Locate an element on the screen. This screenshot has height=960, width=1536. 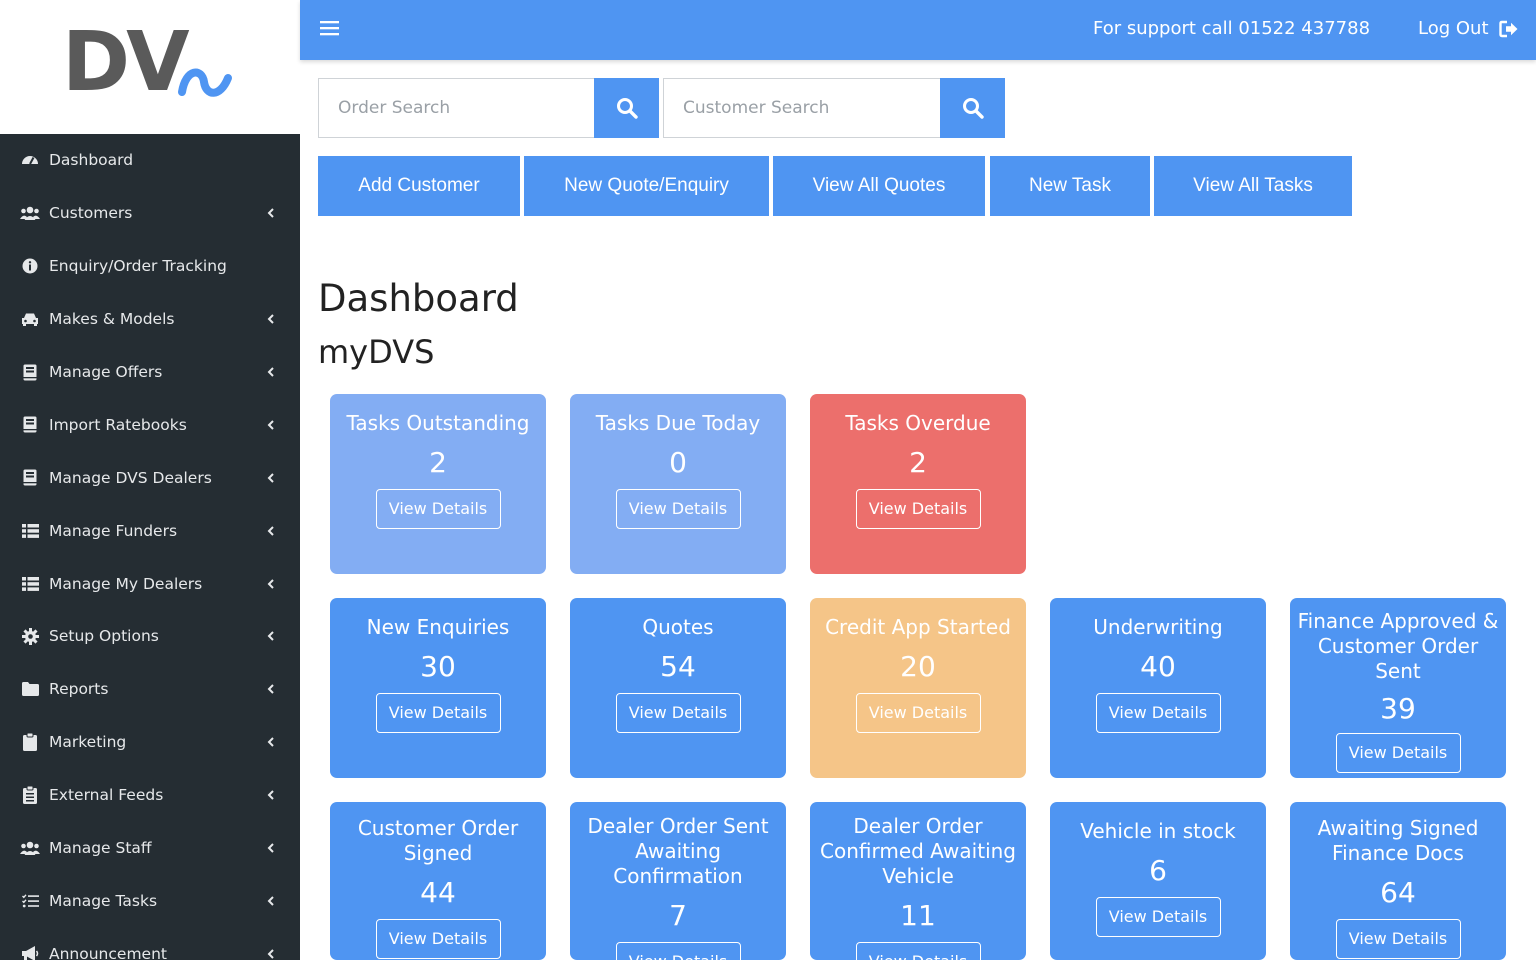
top-bar: For support call 01522 437788 Log Out is located at coordinates (918, 30).